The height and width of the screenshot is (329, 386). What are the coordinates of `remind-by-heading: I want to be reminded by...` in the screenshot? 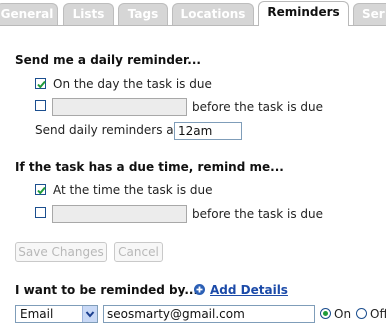 It's located at (107, 290).